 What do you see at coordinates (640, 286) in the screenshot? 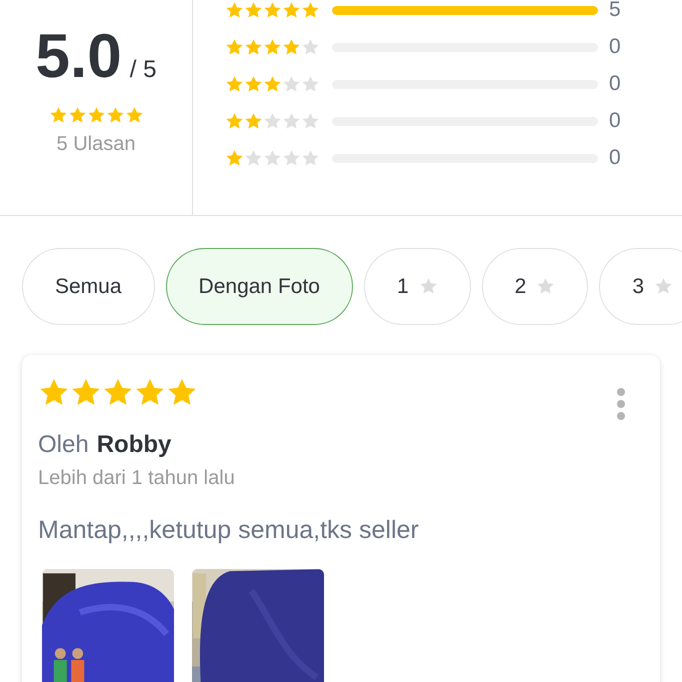
I see `filter-chip: 3` at bounding box center [640, 286].